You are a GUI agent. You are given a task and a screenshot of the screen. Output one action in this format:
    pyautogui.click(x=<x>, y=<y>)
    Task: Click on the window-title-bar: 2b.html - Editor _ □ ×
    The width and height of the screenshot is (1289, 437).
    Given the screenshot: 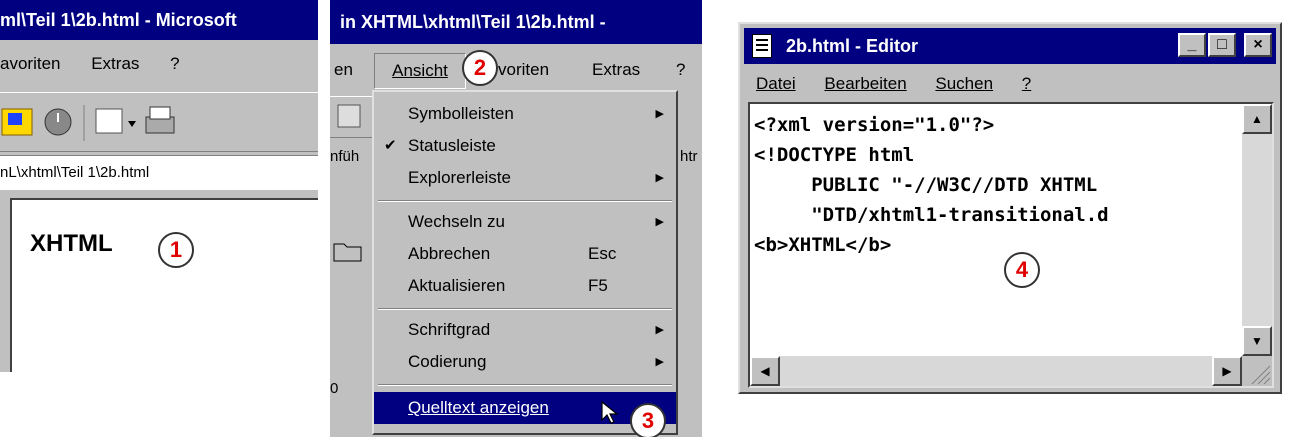 What is the action you would take?
    pyautogui.click(x=1010, y=46)
    